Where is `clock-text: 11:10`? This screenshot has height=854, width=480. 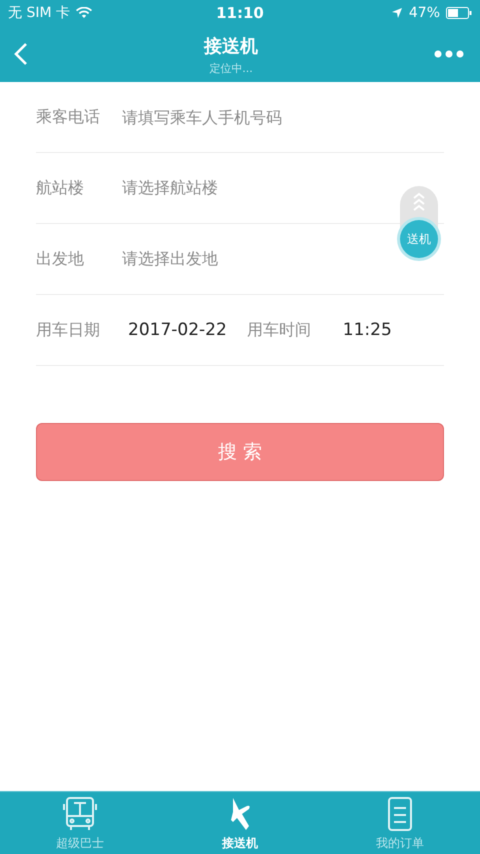
clock-text: 11:10 is located at coordinates (240, 13).